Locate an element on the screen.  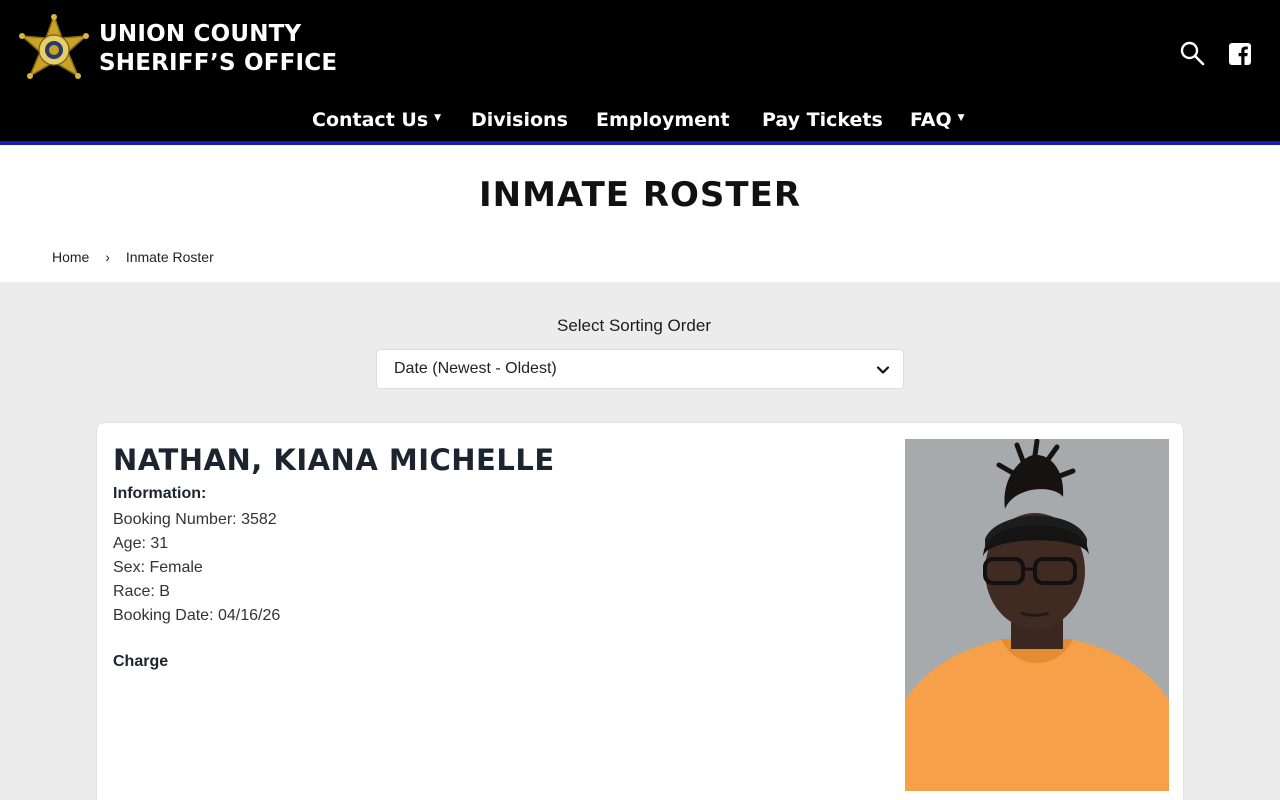
information-heading: Information: is located at coordinates (160, 493).